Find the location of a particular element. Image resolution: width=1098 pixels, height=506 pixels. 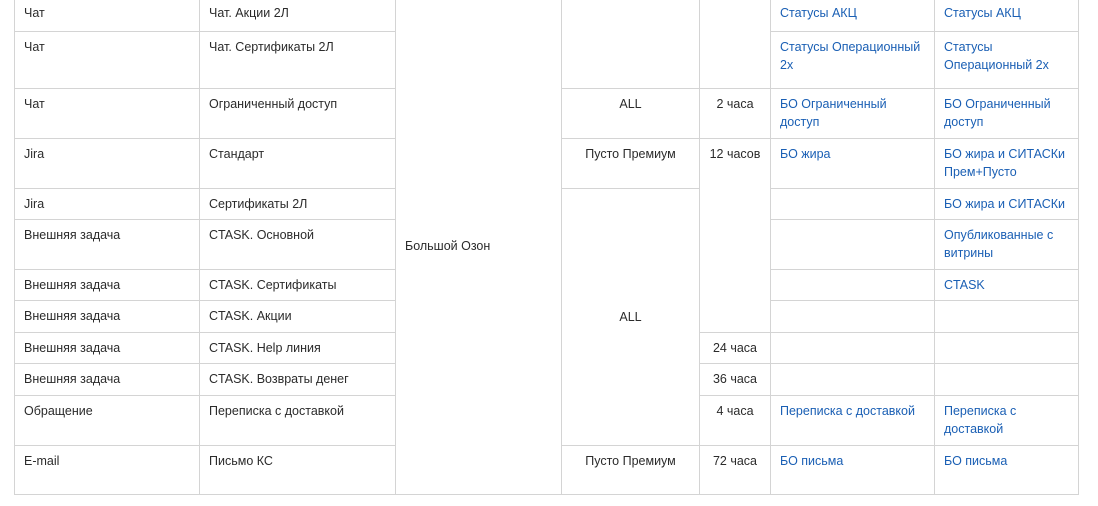

type-cell: Обращение is located at coordinates (107, 420).